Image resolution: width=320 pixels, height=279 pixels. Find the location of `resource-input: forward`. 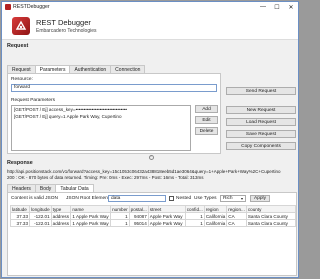

resource-input: forward is located at coordinates (114, 88).